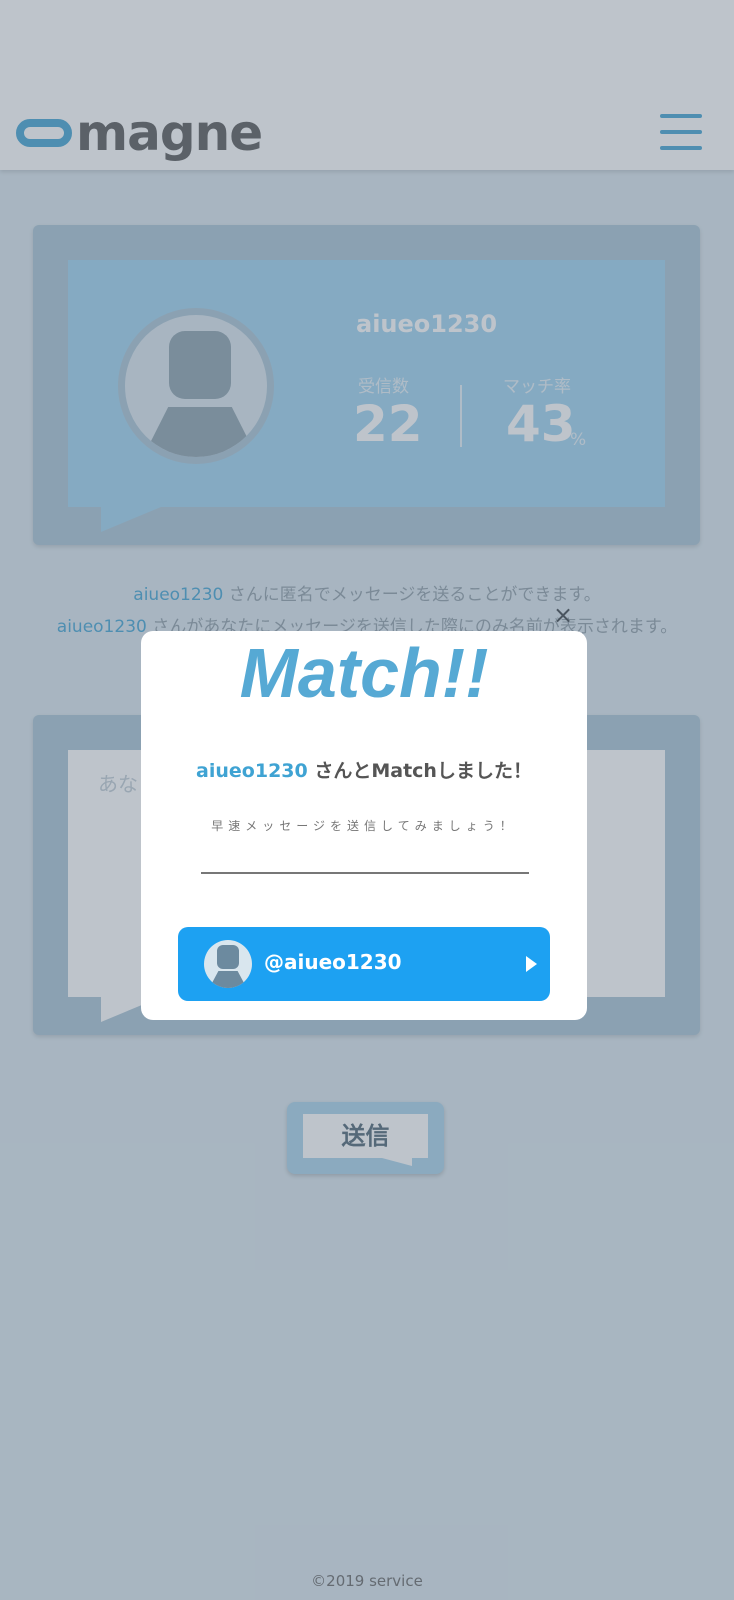 This screenshot has width=734, height=1600. I want to click on twitter-profile-button: @aiueo1230, so click(364, 964).